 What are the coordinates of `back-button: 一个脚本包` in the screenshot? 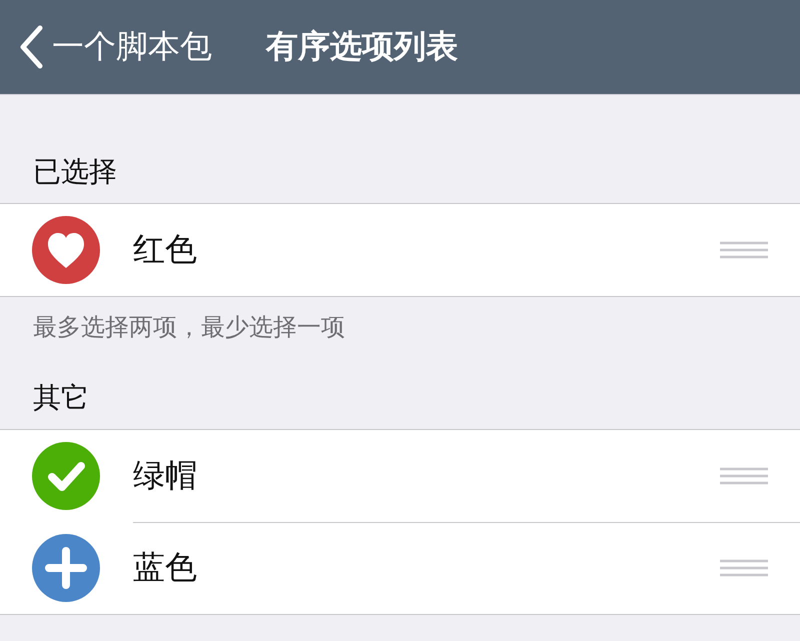 It's located at (115, 47).